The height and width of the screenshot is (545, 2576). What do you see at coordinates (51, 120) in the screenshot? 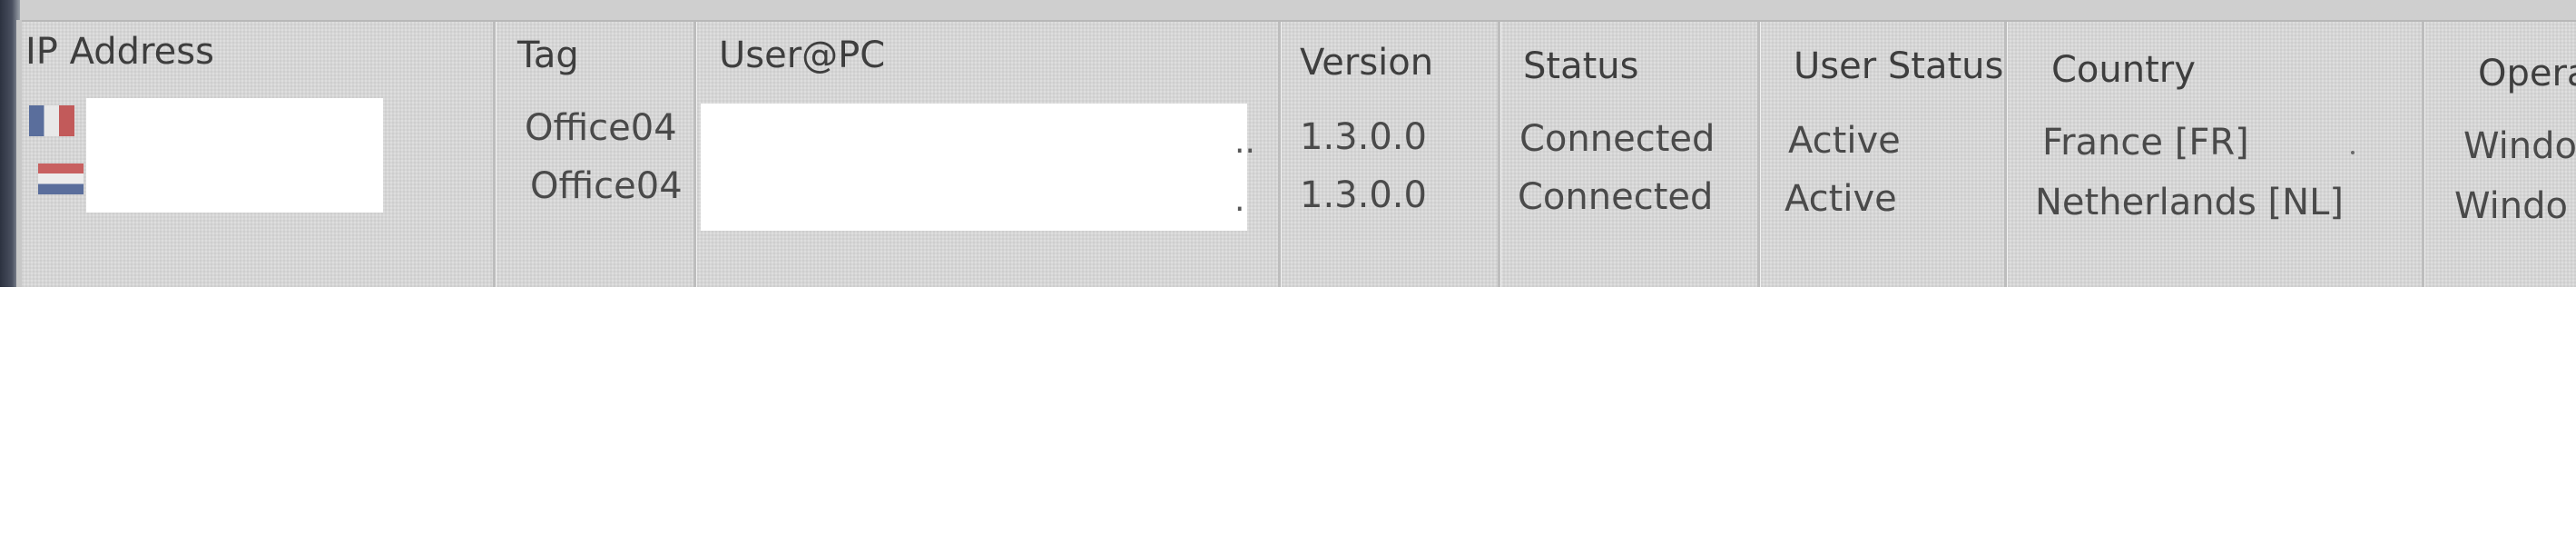
I see `france-flag-icon` at bounding box center [51, 120].